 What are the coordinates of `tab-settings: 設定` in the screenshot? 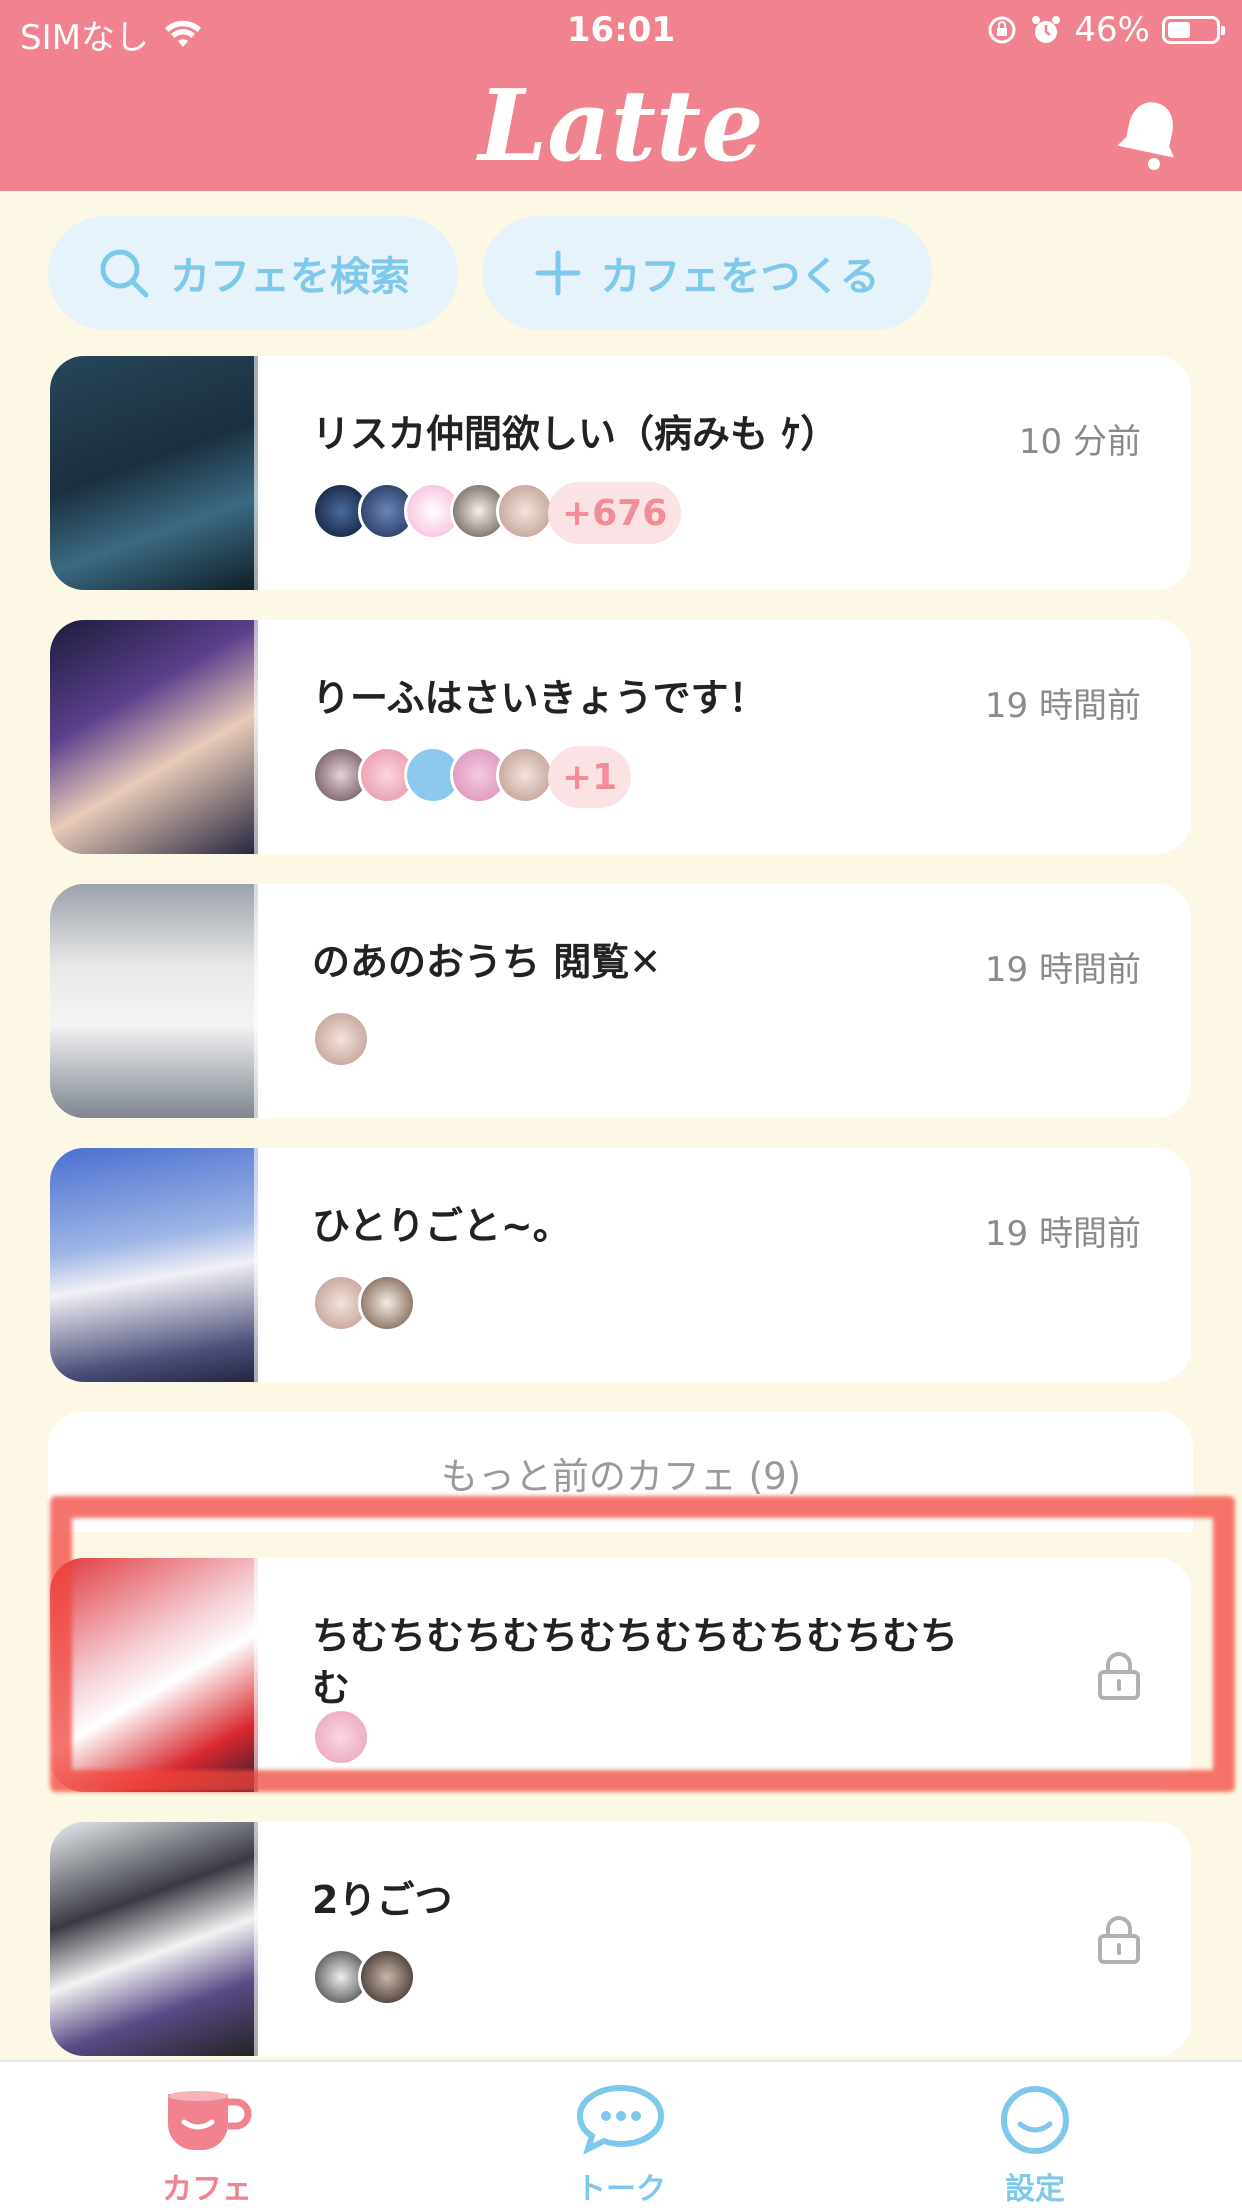 It's located at (1035, 2146).